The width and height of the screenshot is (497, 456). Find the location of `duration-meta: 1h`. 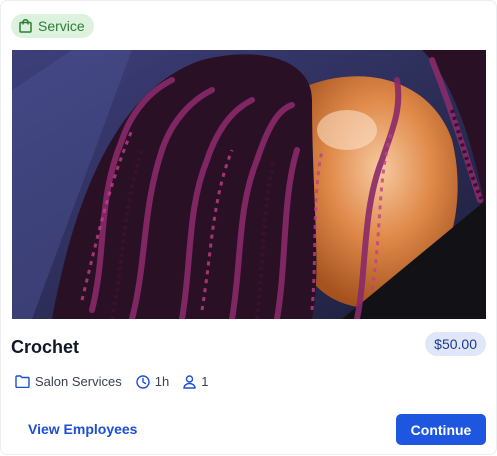

duration-meta: 1h is located at coordinates (152, 381).